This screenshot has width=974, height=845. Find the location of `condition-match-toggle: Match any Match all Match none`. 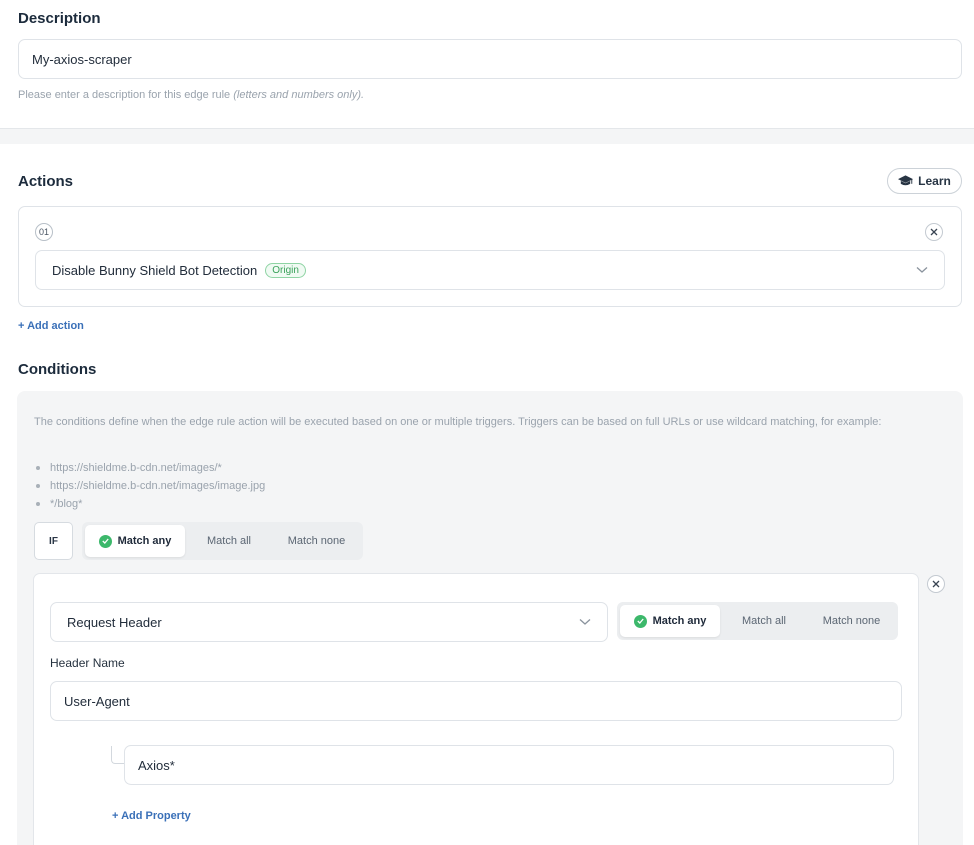

condition-match-toggle: Match any Match all Match none is located at coordinates (222, 541).